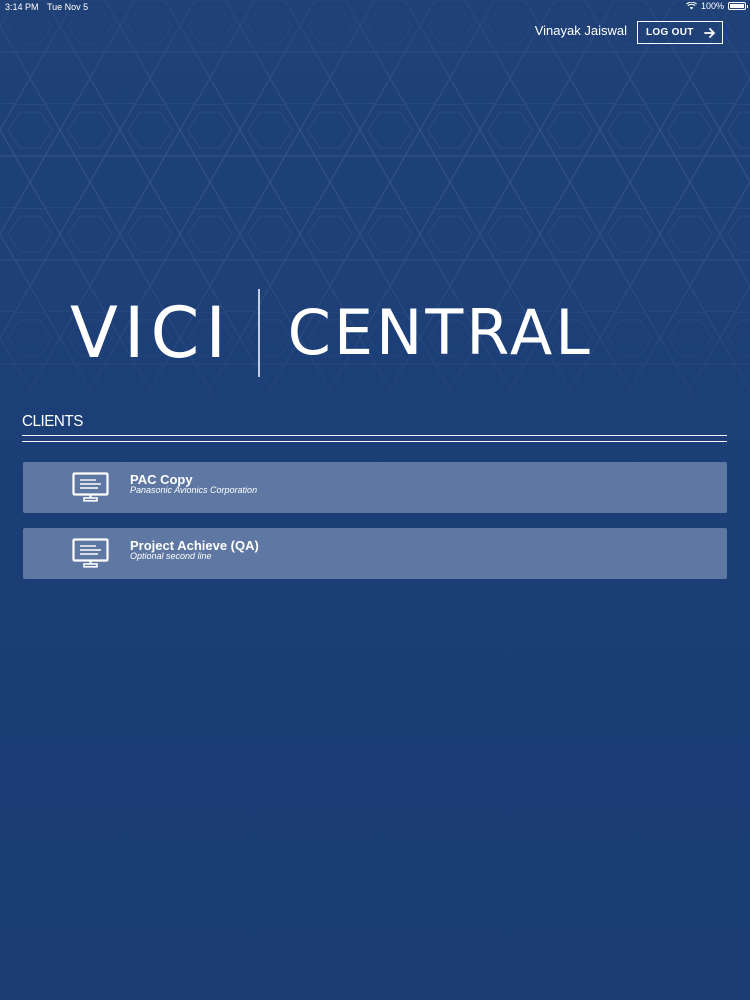  I want to click on status-time: 3:14 PM, so click(22, 7).